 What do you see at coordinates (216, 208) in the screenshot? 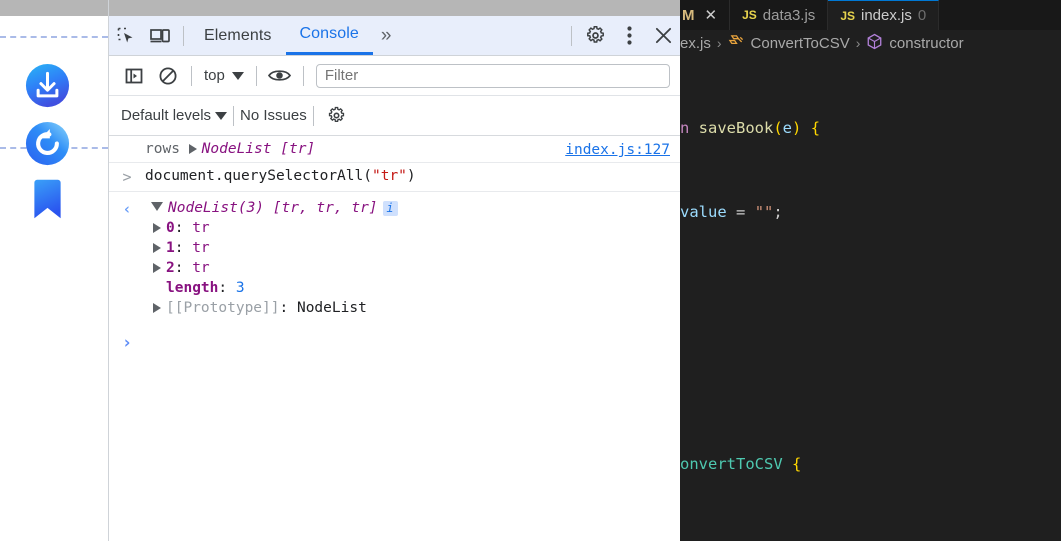
I see `result-type: NodeList(3)` at bounding box center [216, 208].